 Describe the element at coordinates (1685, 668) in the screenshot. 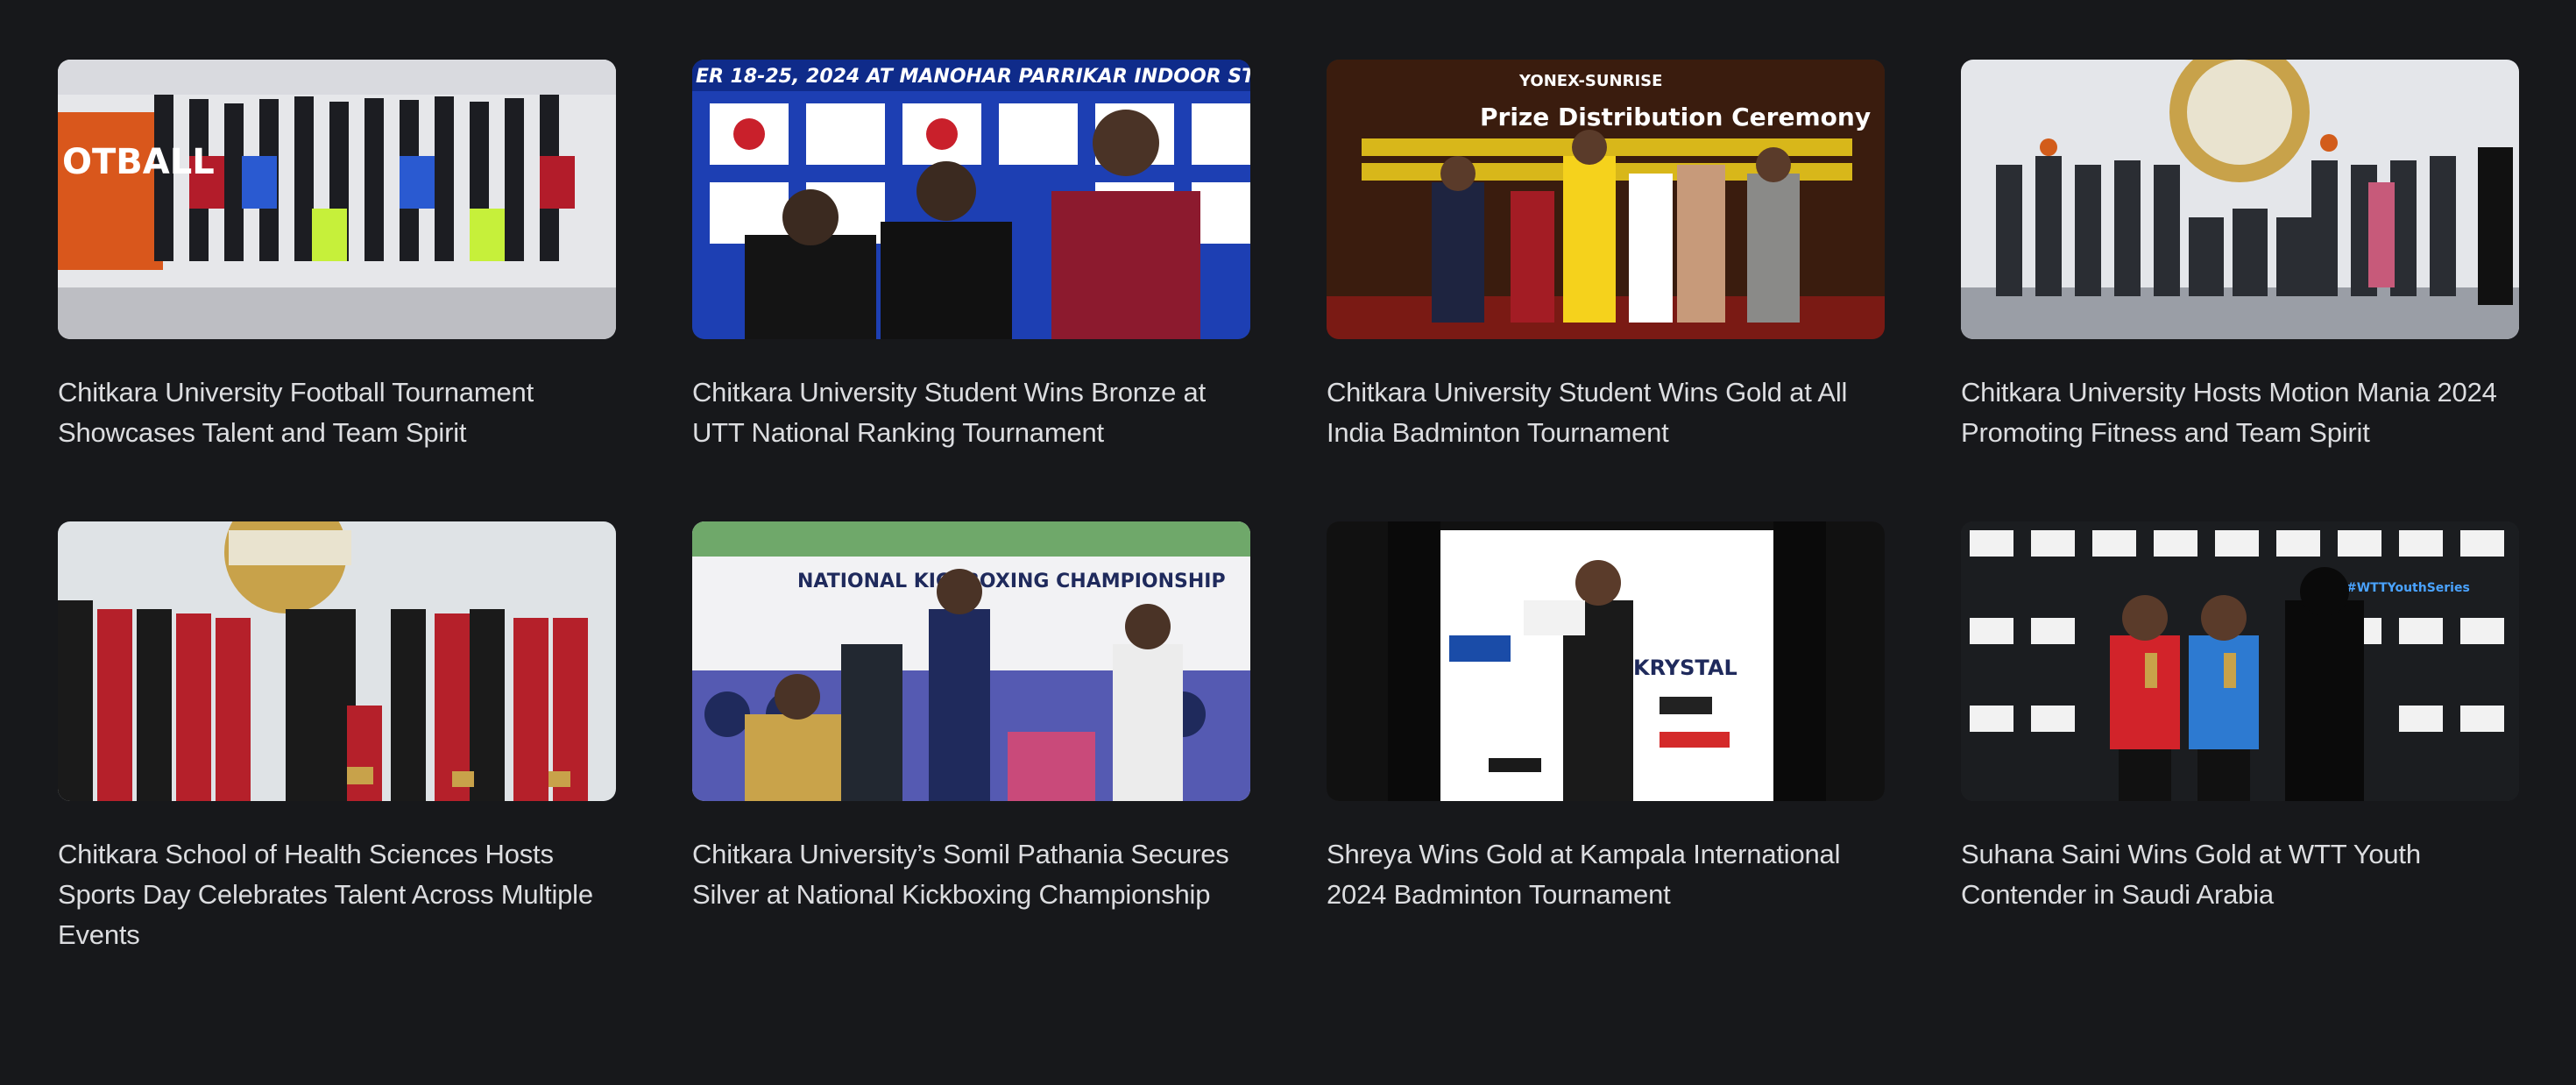

I see `svg-text: KRYSTAL` at that location.